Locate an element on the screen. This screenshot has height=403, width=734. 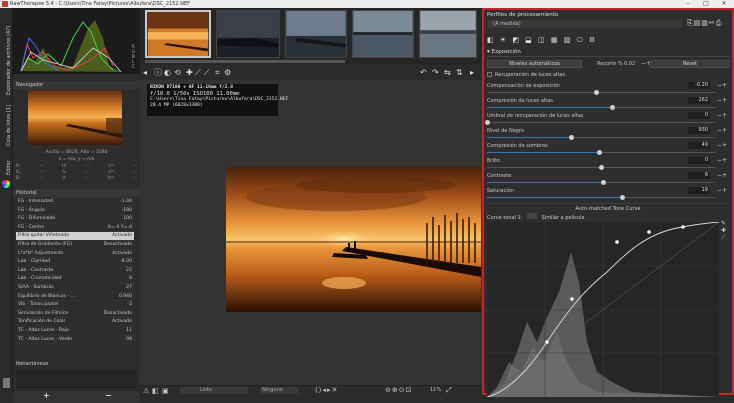
history-item: S/AA - Sombras 27 is located at coordinates (75, 288).